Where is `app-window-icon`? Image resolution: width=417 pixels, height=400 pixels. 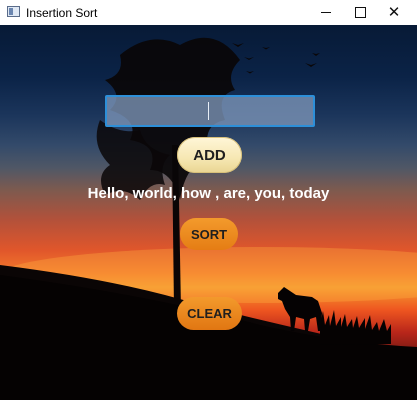
app-window-icon is located at coordinates (13, 11).